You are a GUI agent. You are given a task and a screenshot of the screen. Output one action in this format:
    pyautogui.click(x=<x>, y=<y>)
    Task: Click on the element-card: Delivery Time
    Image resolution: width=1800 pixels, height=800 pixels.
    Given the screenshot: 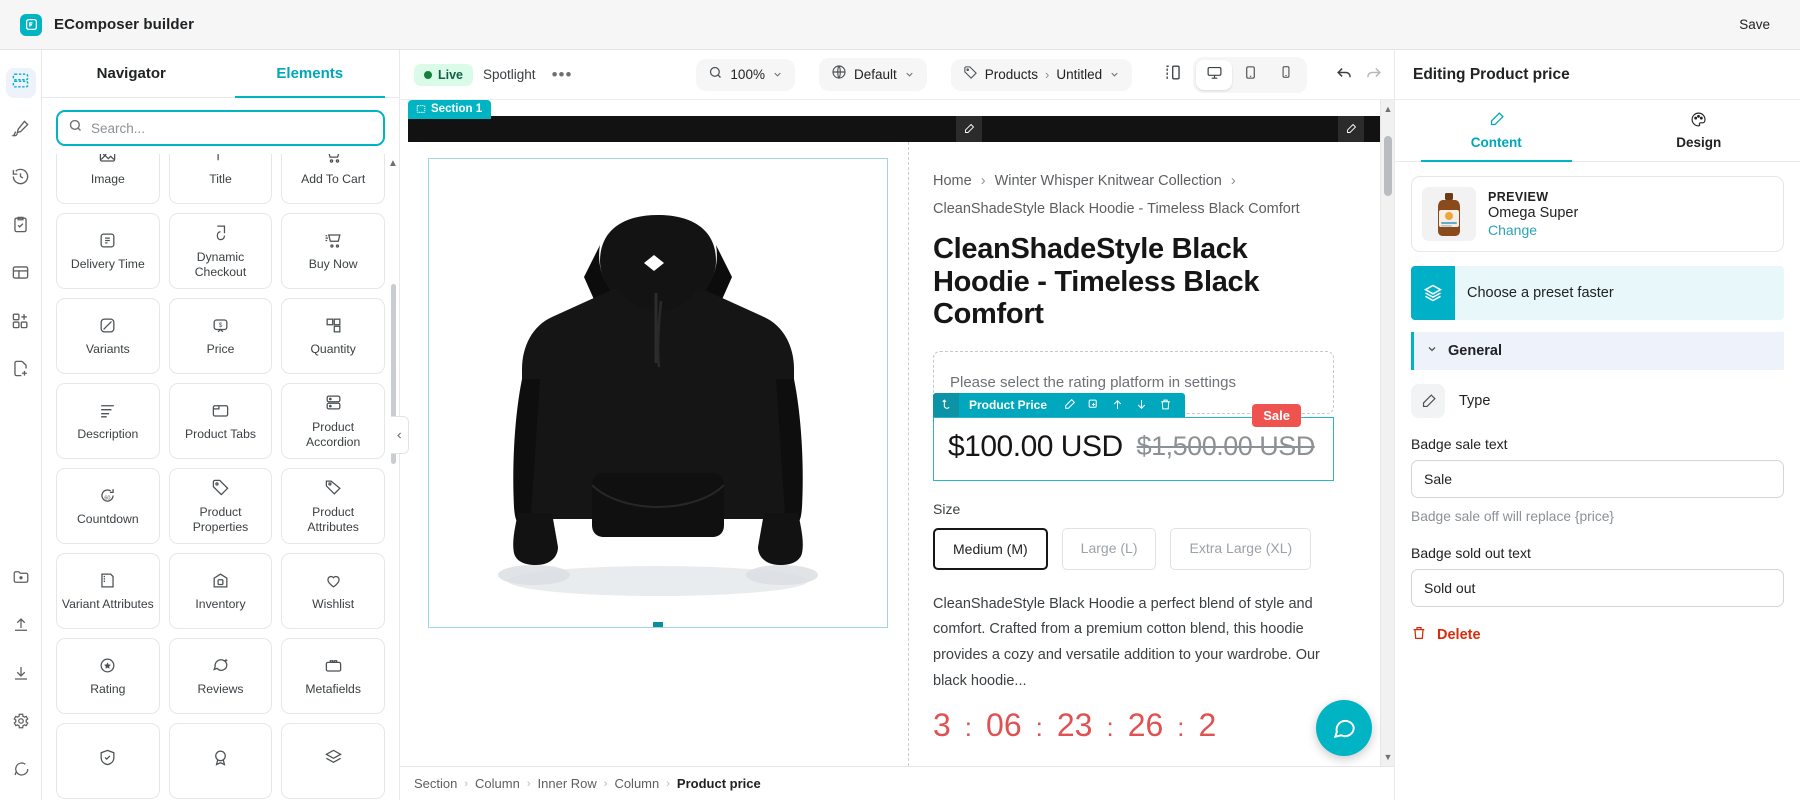 What is the action you would take?
    pyautogui.click(x=108, y=251)
    